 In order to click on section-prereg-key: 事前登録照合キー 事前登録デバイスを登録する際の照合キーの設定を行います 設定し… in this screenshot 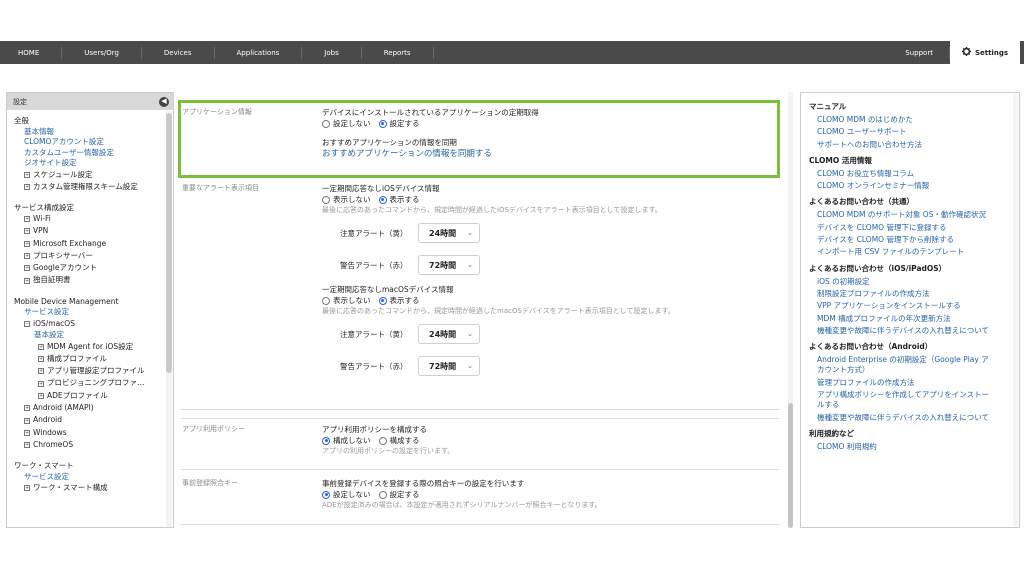, I will do `click(480, 499)`.